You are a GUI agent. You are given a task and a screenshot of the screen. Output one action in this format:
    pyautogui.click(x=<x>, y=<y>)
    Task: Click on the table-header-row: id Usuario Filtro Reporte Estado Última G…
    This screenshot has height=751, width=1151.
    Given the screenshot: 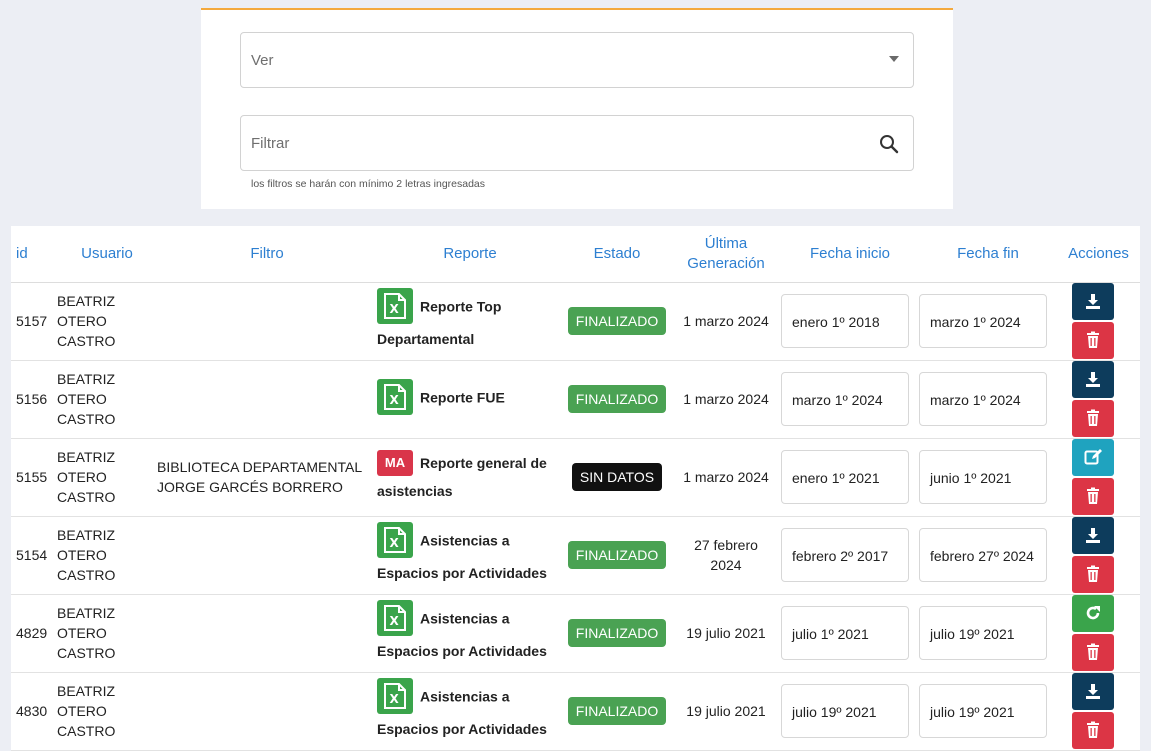 What is the action you would take?
    pyautogui.click(x=575, y=254)
    